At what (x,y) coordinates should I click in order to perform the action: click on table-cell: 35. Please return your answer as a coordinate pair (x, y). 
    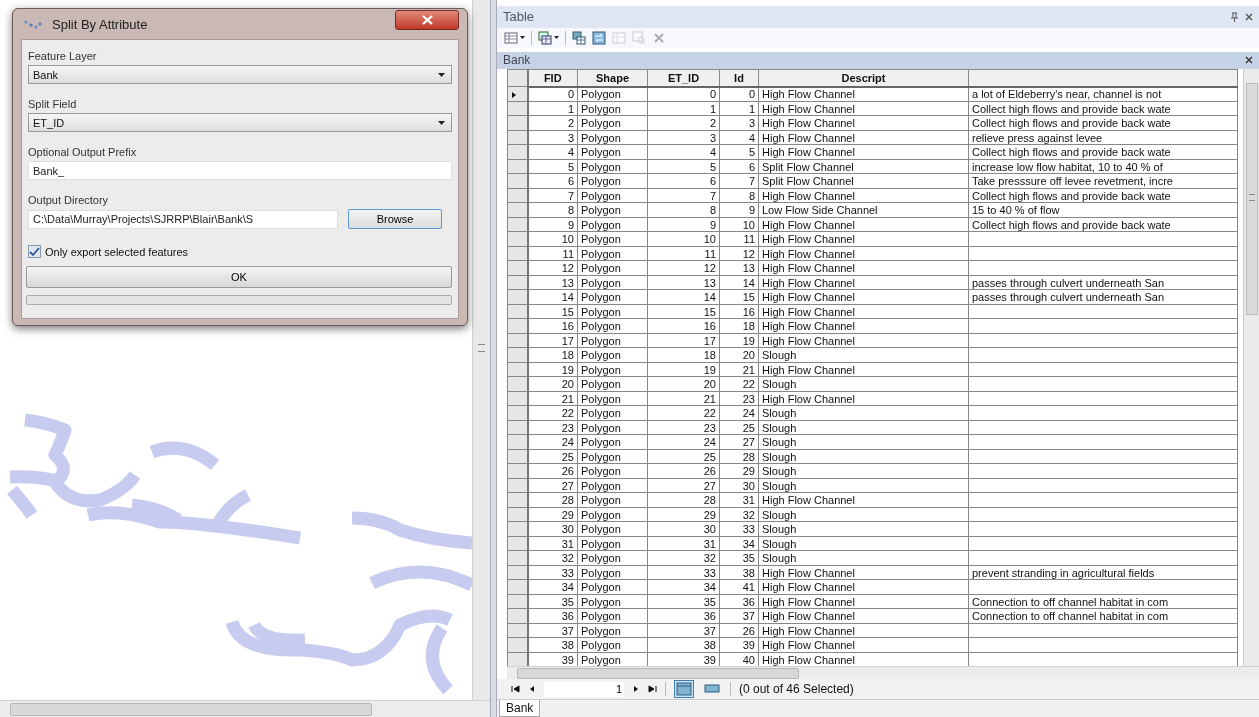
    Looking at the image, I should click on (683, 601).